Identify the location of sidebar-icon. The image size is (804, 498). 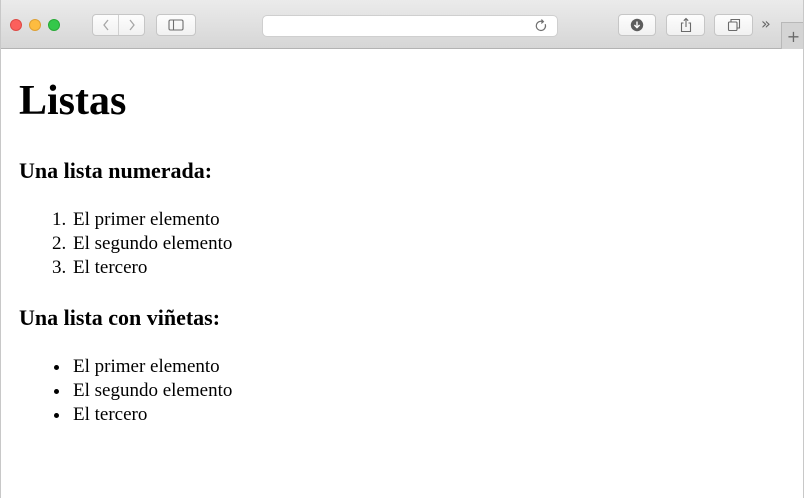
(176, 25).